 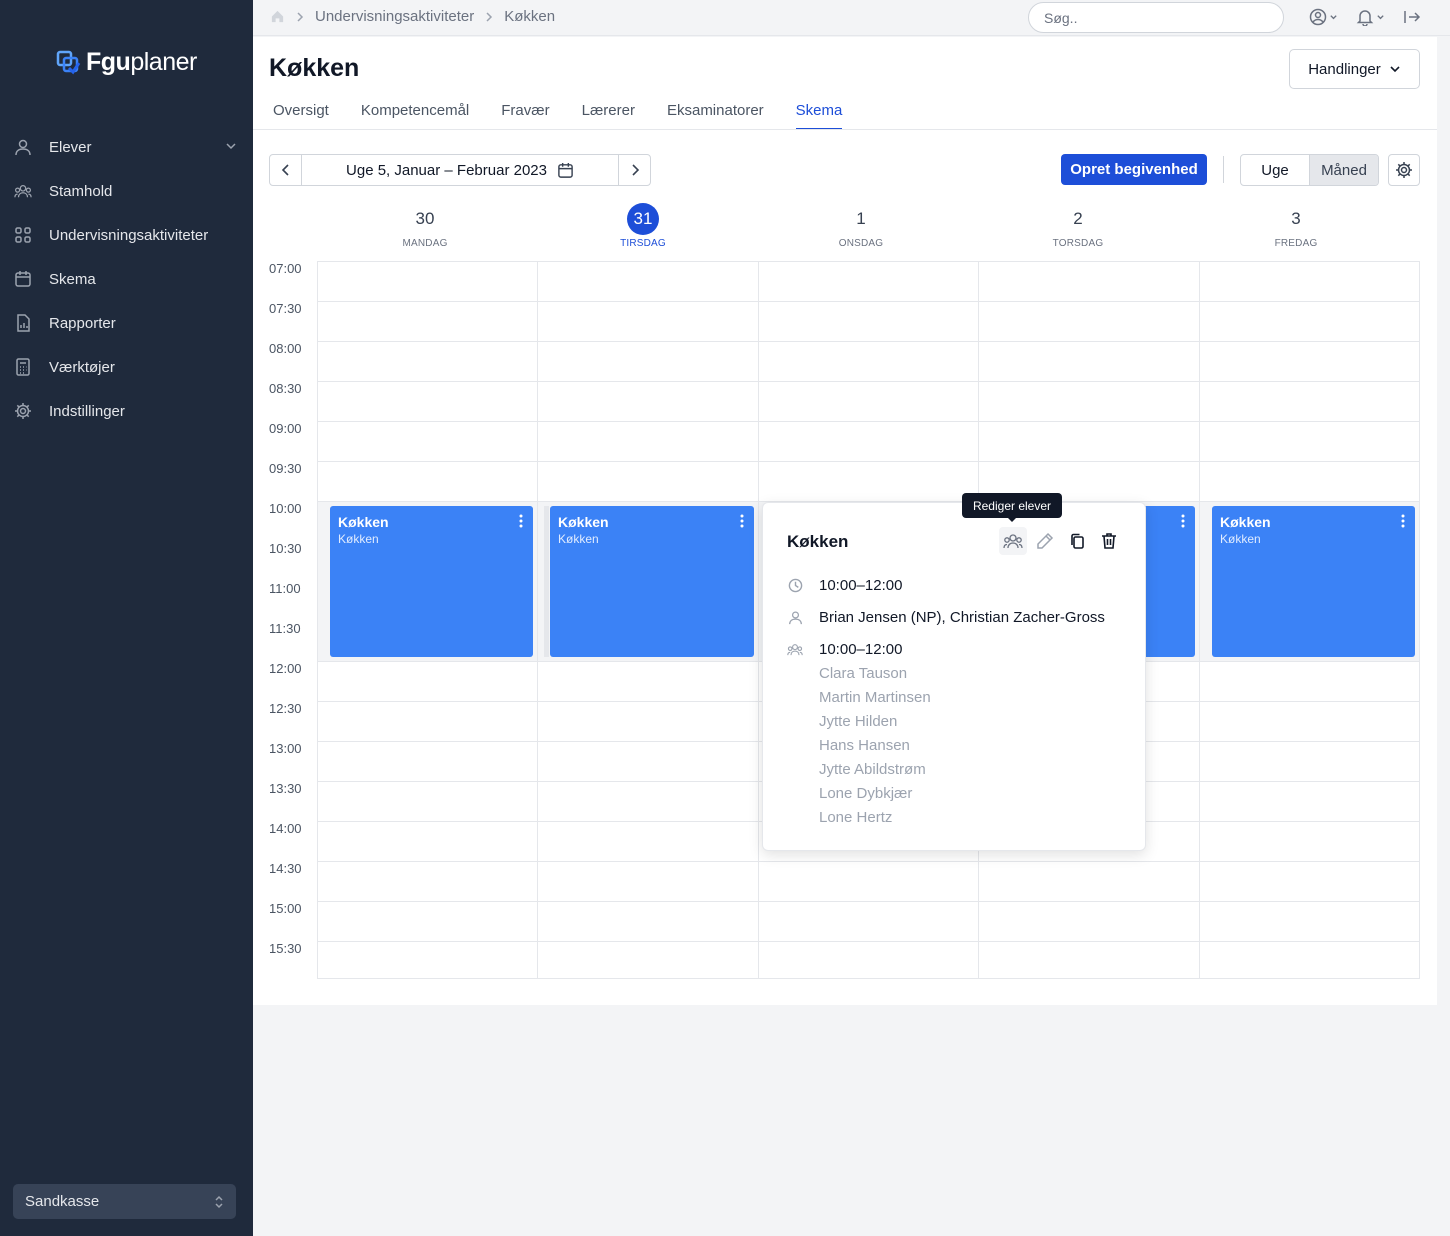 What do you see at coordinates (68, 62) in the screenshot?
I see `logo-icon` at bounding box center [68, 62].